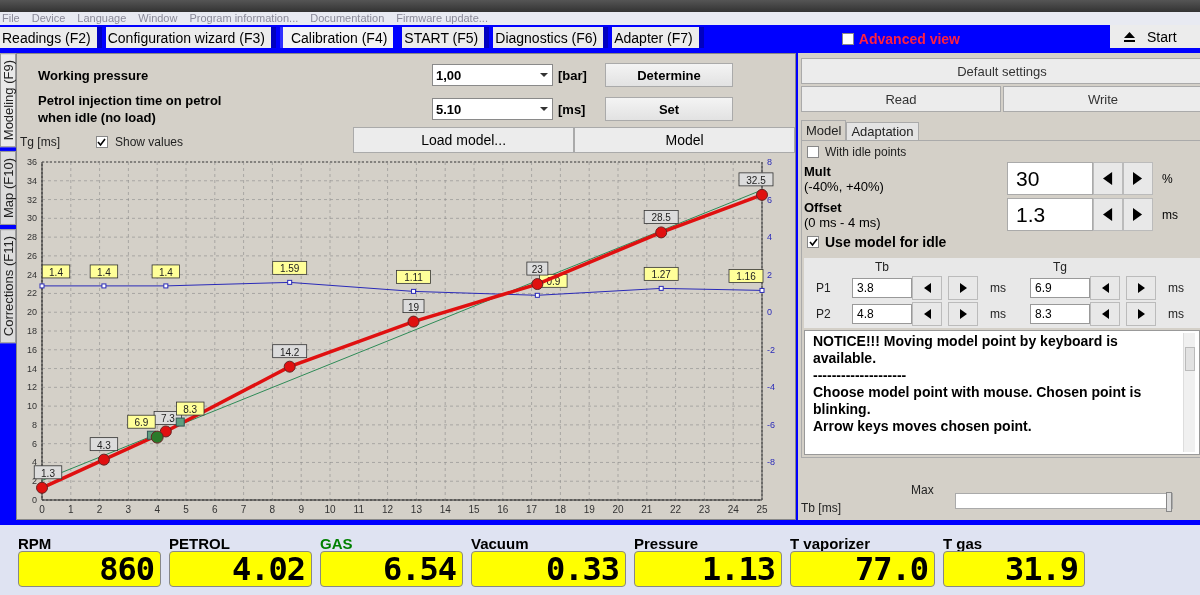 This screenshot has width=1200, height=595. What do you see at coordinates (1063, 501) in the screenshot?
I see `slider-track` at bounding box center [1063, 501].